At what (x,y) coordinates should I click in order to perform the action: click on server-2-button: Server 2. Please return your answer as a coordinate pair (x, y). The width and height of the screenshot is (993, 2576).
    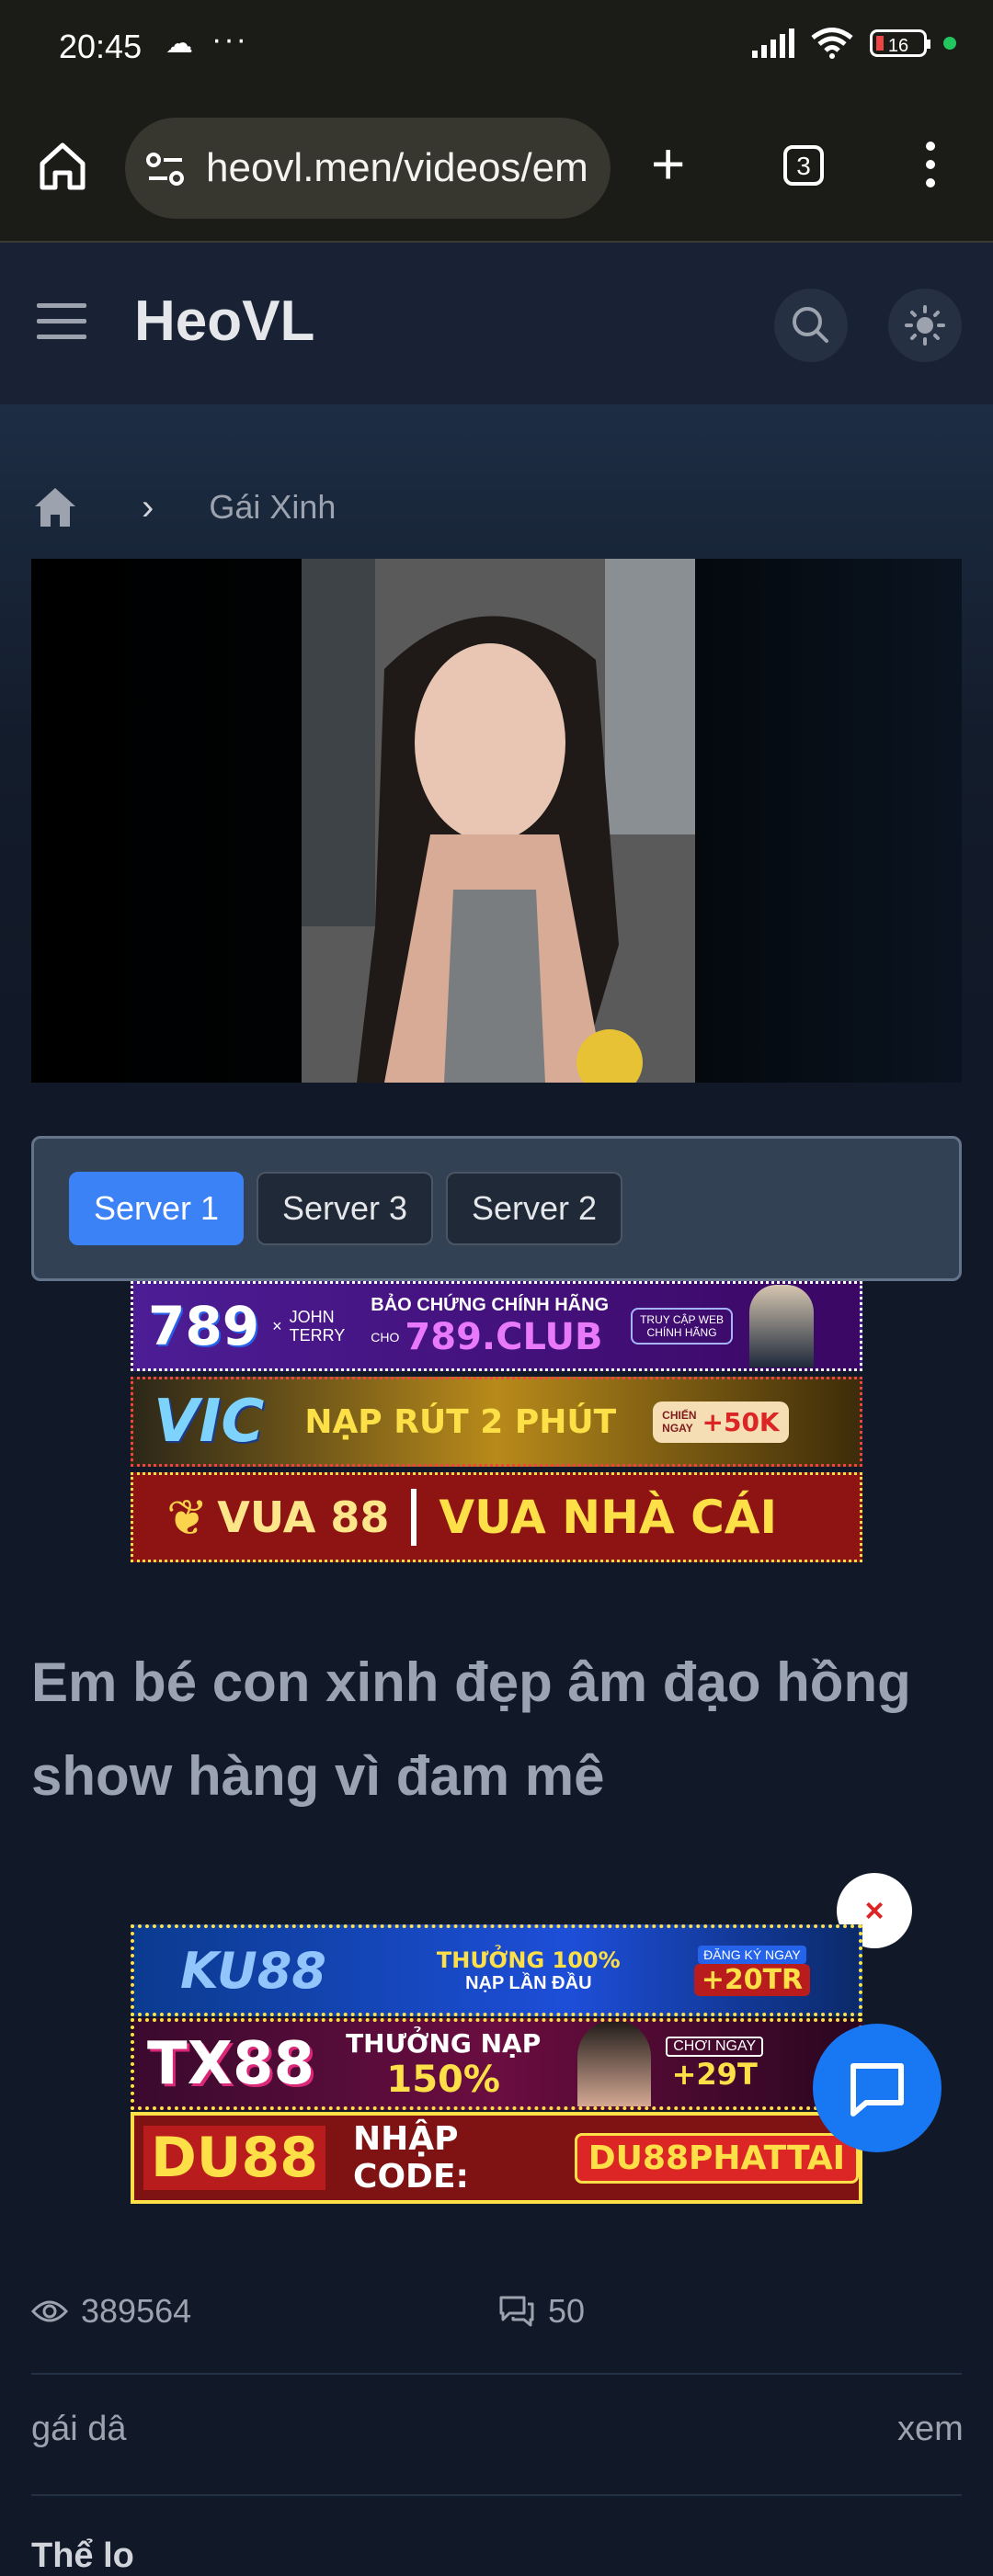
    Looking at the image, I should click on (534, 1208).